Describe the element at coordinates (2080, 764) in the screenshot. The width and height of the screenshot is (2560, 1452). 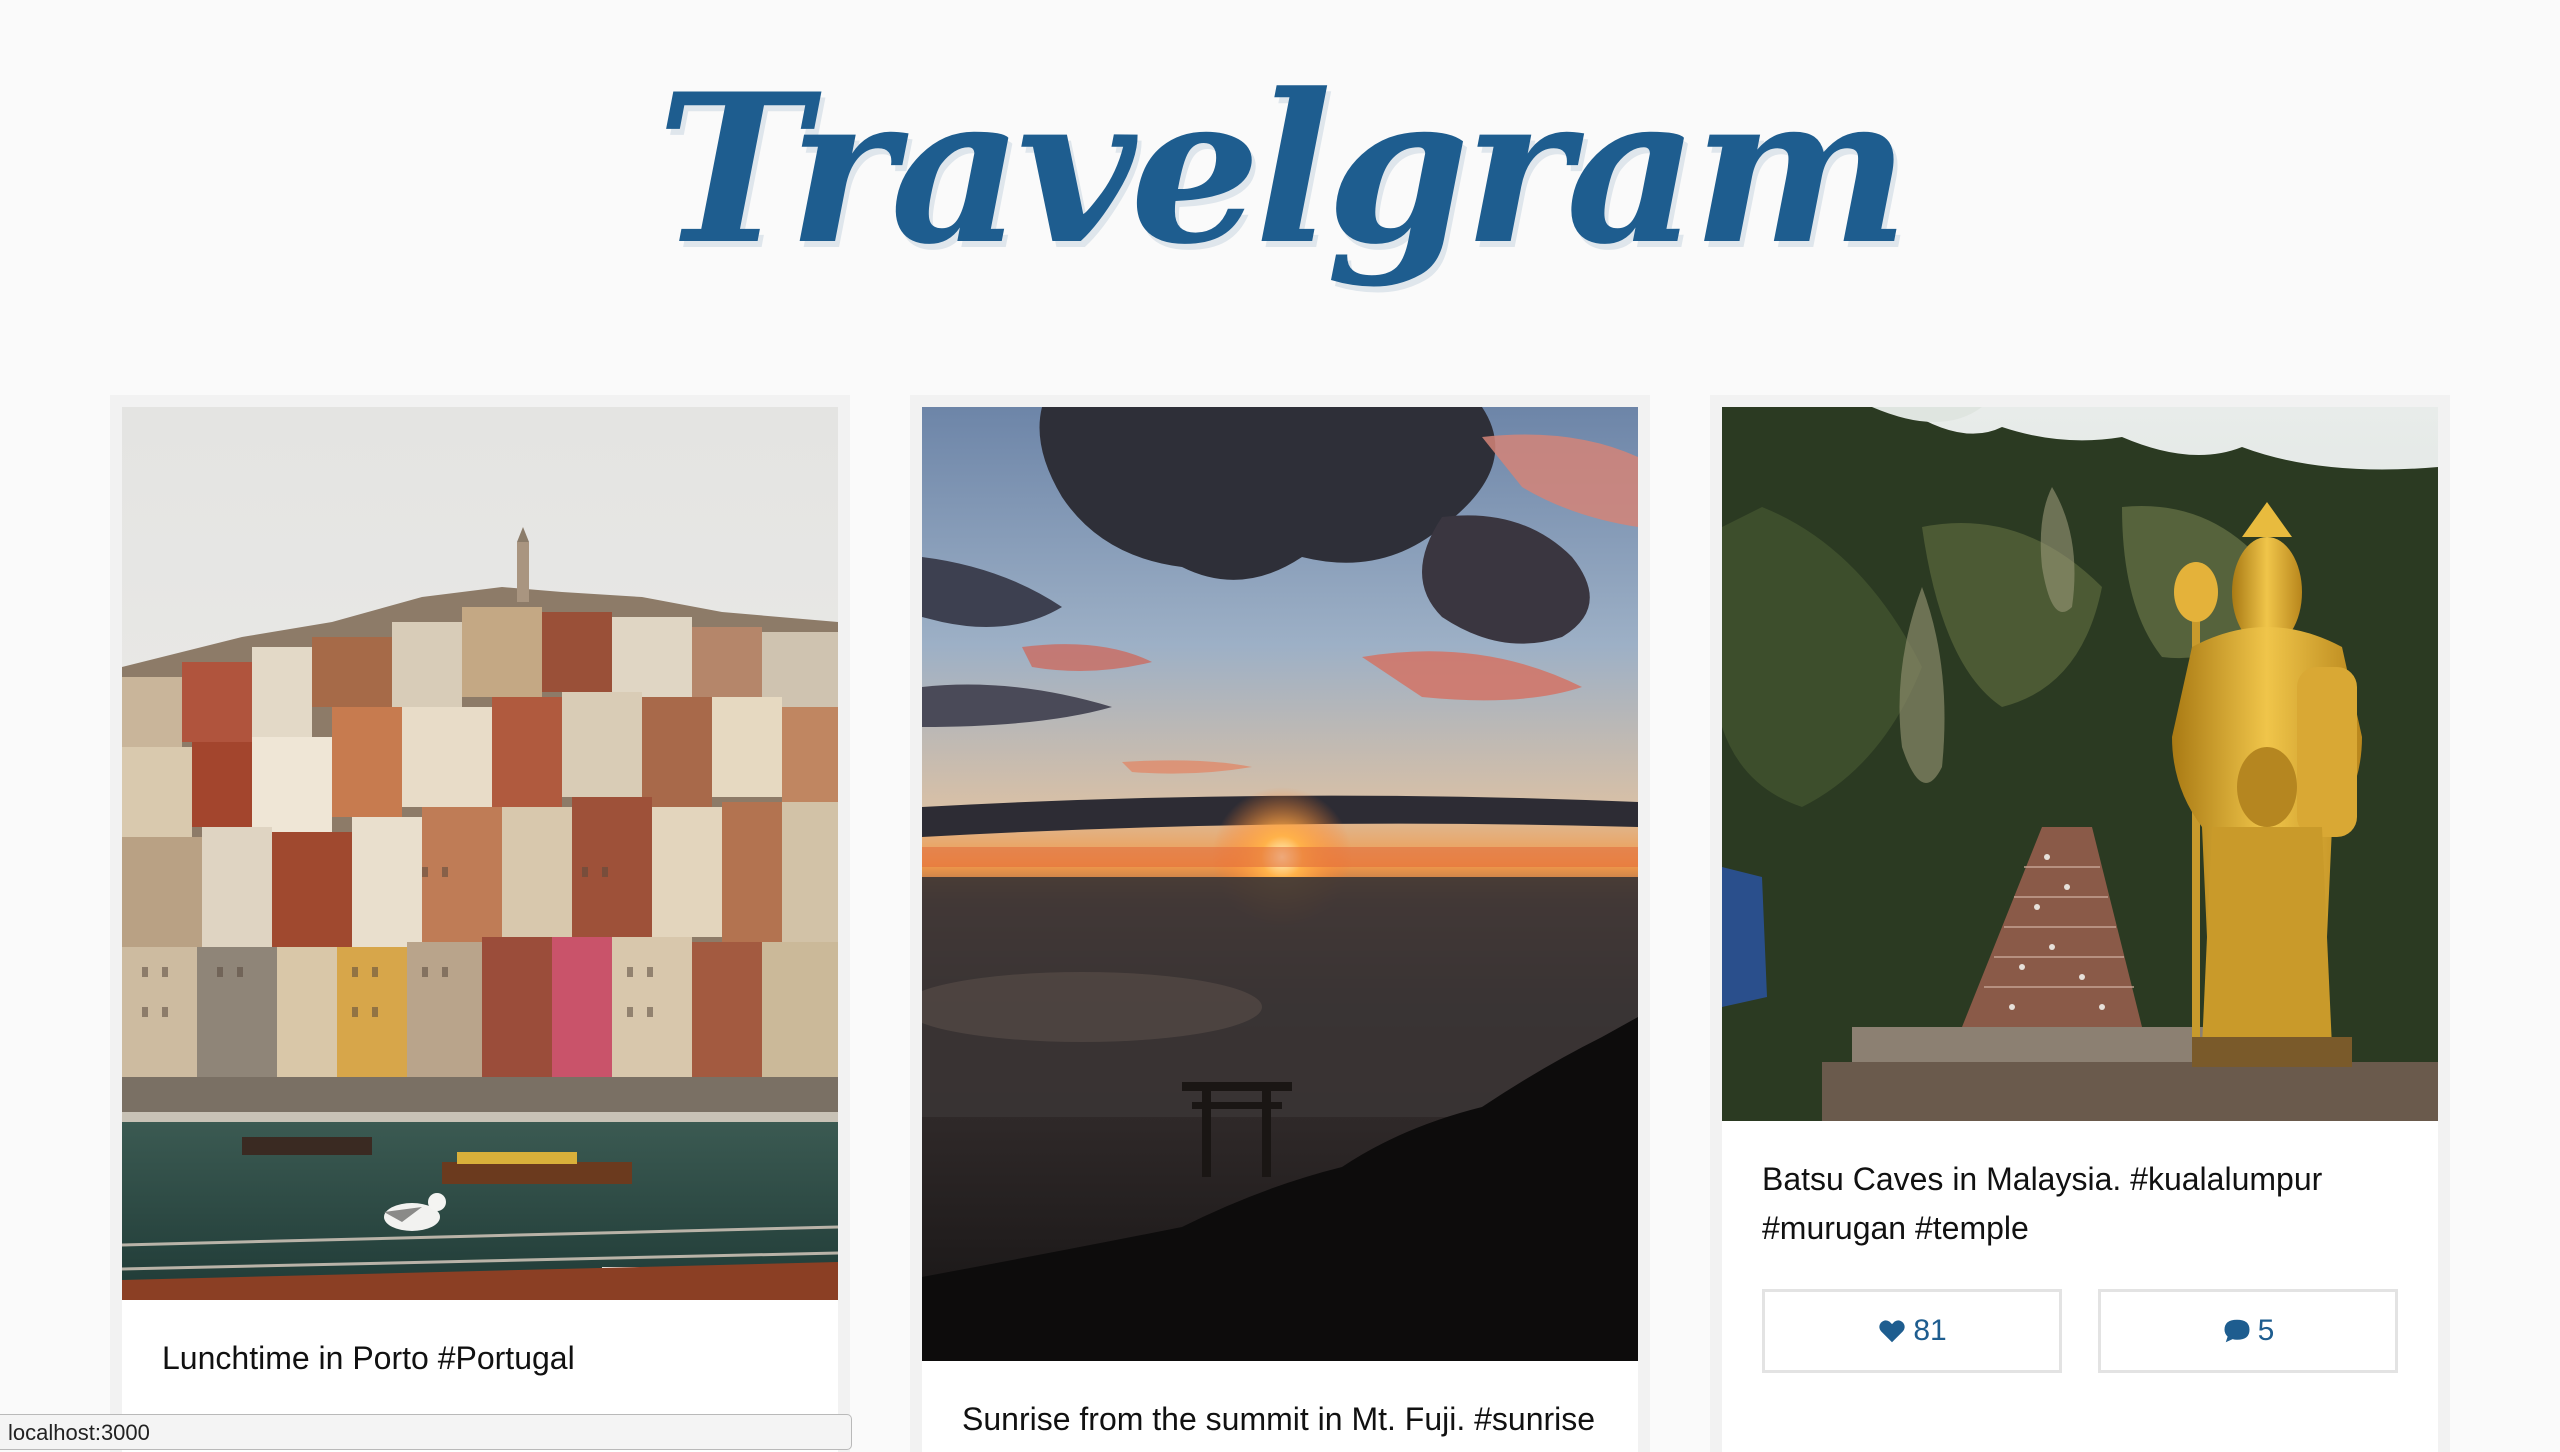
I see `photo-batu-caves` at that location.